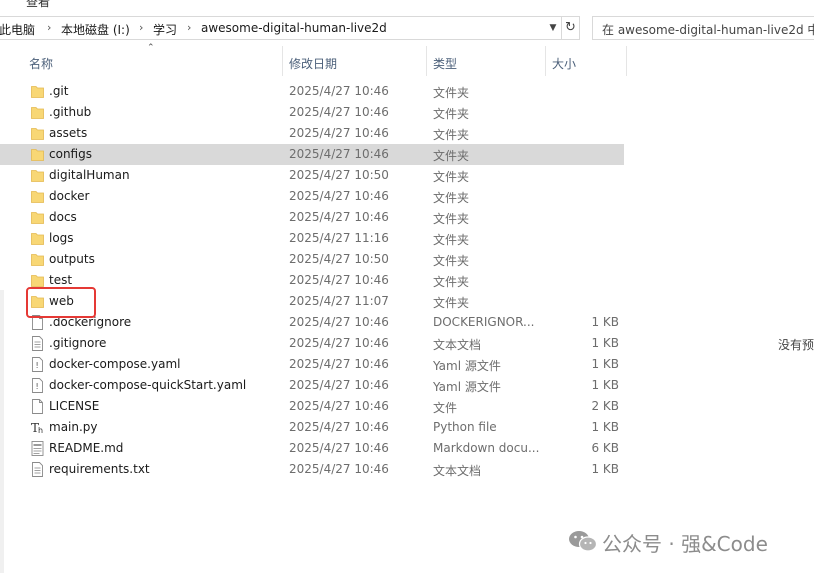 The image size is (814, 573). I want to click on file-row: docker 2025/4/27 10:46 文件夹, so click(312, 196).